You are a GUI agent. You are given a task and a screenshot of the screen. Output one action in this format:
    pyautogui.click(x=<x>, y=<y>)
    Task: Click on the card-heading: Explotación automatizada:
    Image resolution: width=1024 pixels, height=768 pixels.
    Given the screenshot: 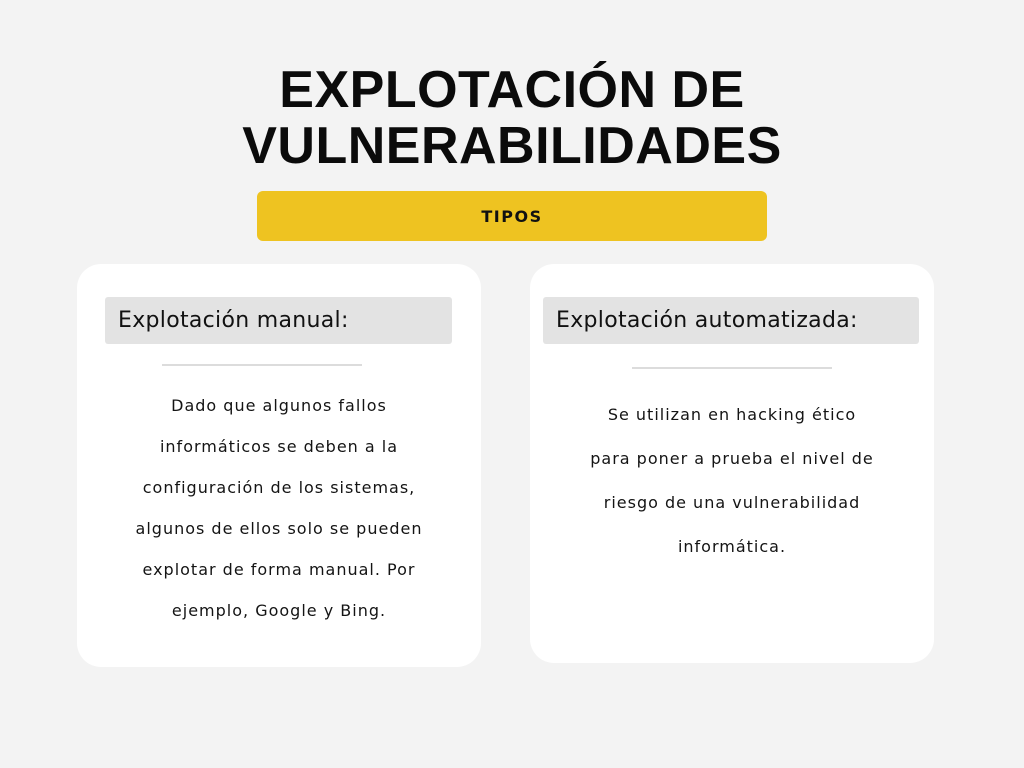 What is the action you would take?
    pyautogui.click(x=707, y=320)
    